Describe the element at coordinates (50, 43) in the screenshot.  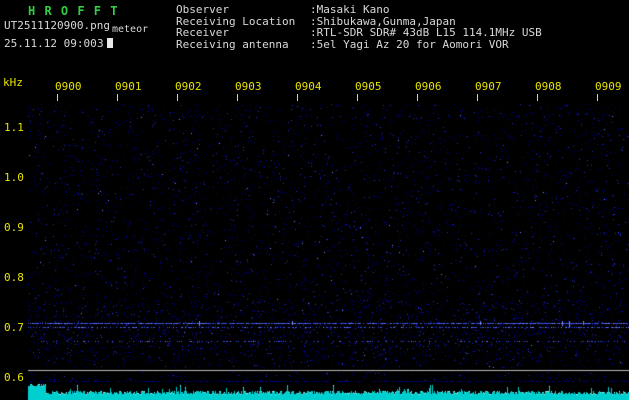
I see `capture-datetime: 25.11.12 09:00` at that location.